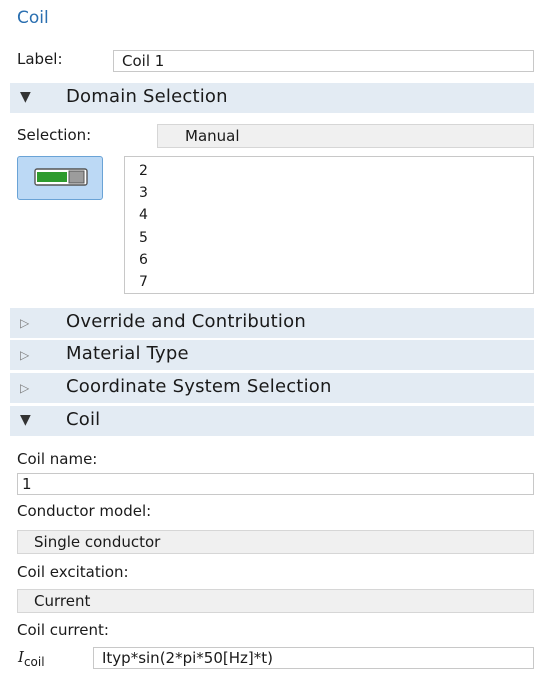 The width and height of the screenshot is (534, 680). I want to click on selection-label: Selection:, so click(54, 135).